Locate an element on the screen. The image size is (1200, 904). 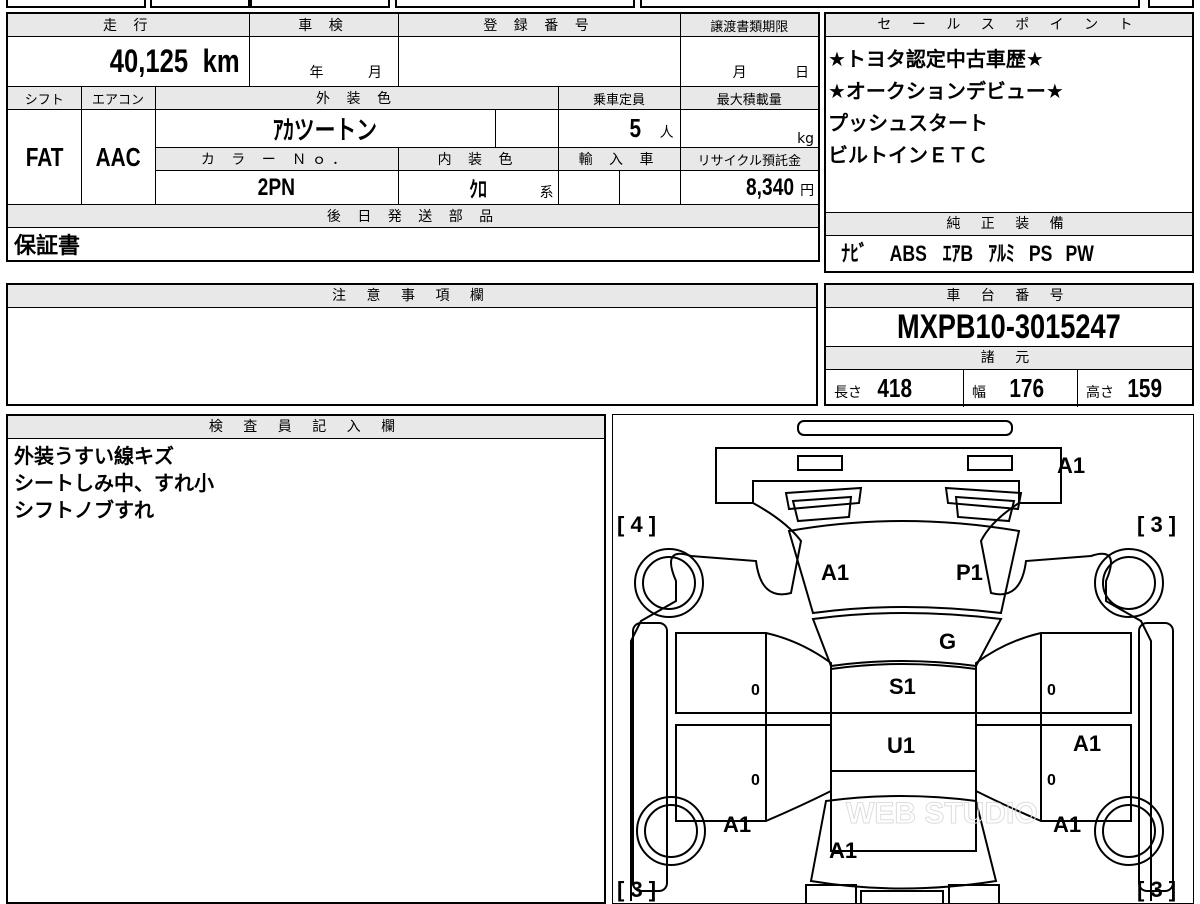
length-label: 長さ is located at coordinates (848, 393).